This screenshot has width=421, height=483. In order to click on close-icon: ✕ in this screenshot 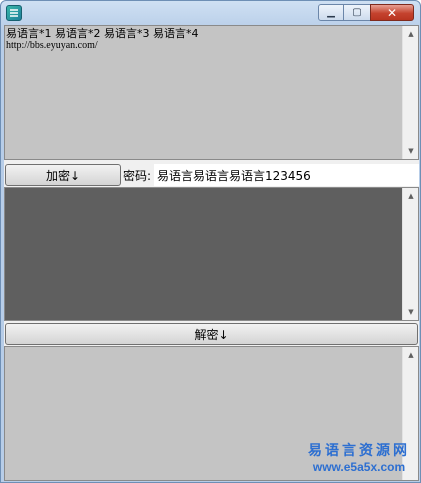, I will do `click(392, 12)`.